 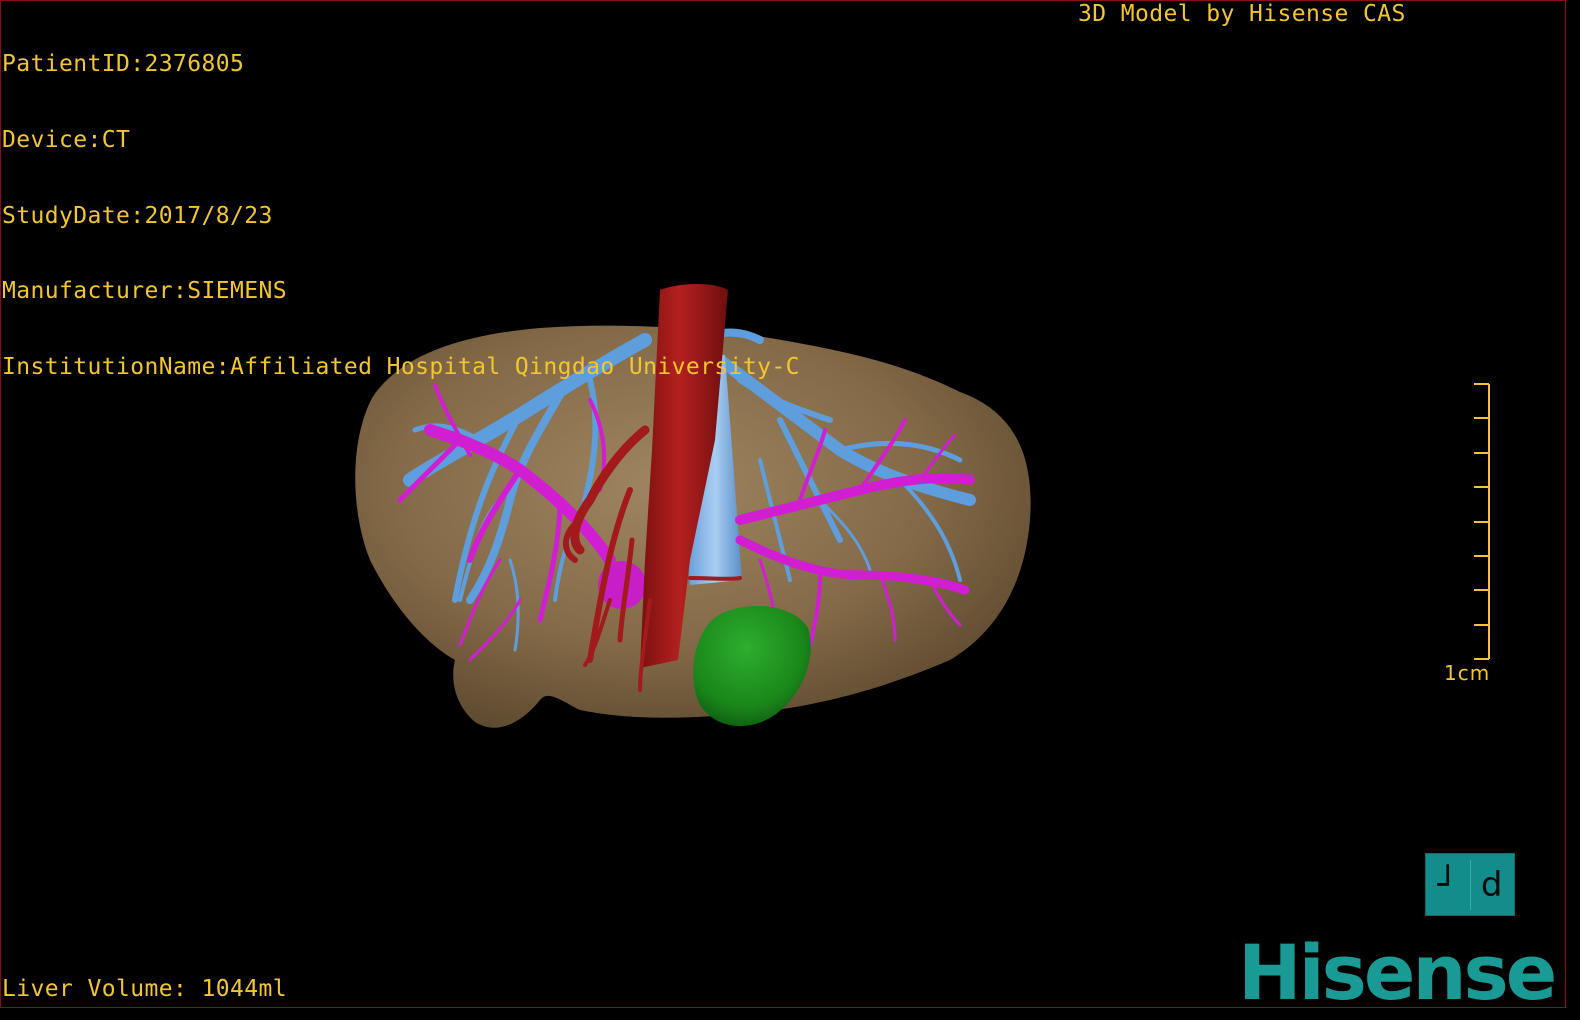 What do you see at coordinates (1397, 972) in the screenshot?
I see `hisense-logo: Hisense` at bounding box center [1397, 972].